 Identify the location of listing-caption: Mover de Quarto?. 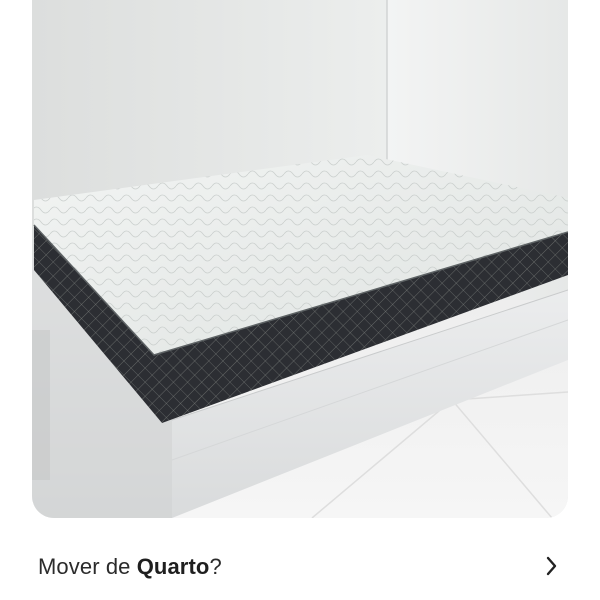
(130, 567).